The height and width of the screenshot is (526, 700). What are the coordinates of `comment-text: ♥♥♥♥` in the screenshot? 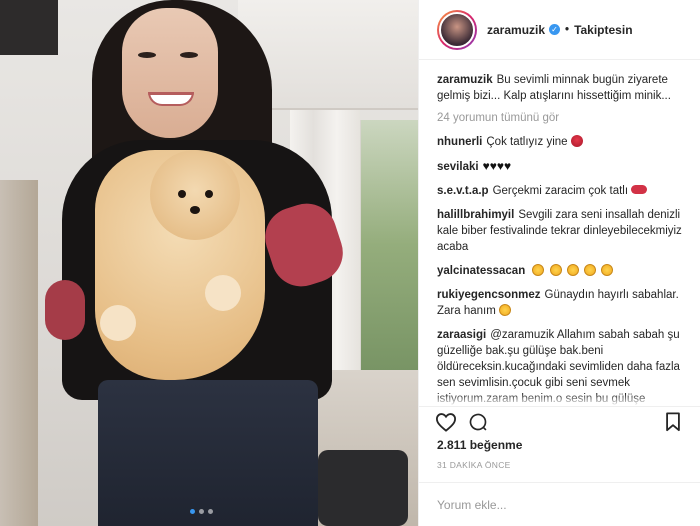 It's located at (497, 166).